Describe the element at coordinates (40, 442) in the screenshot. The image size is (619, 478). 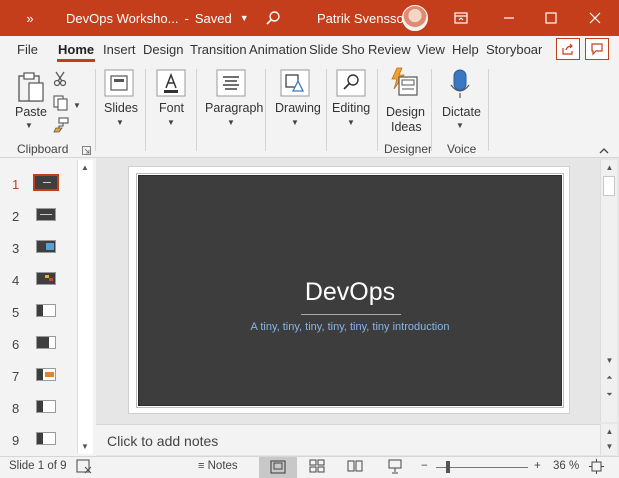
I see `slide-thumbnail-9: 9` at that location.